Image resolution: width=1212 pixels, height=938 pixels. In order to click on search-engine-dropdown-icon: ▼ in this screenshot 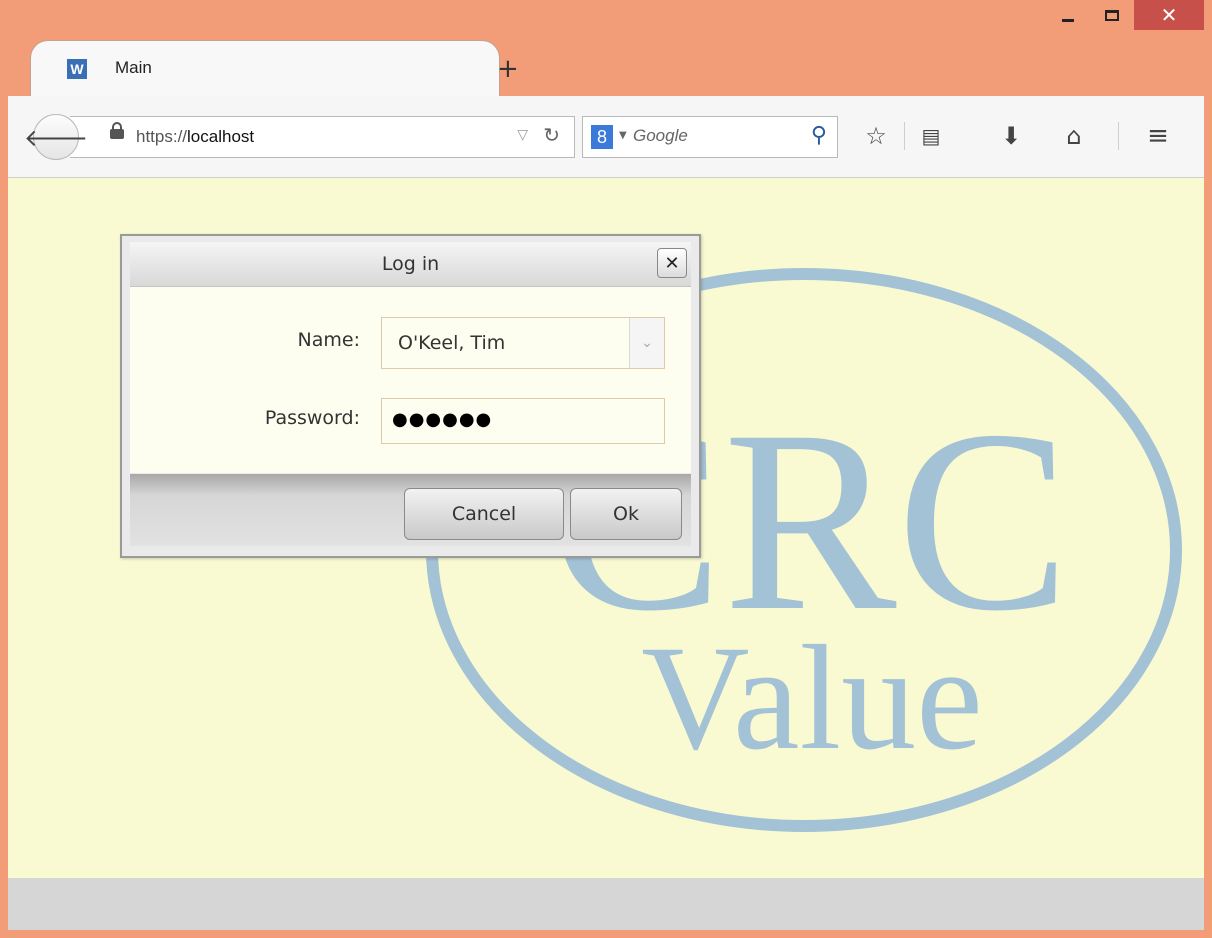, I will do `click(623, 135)`.